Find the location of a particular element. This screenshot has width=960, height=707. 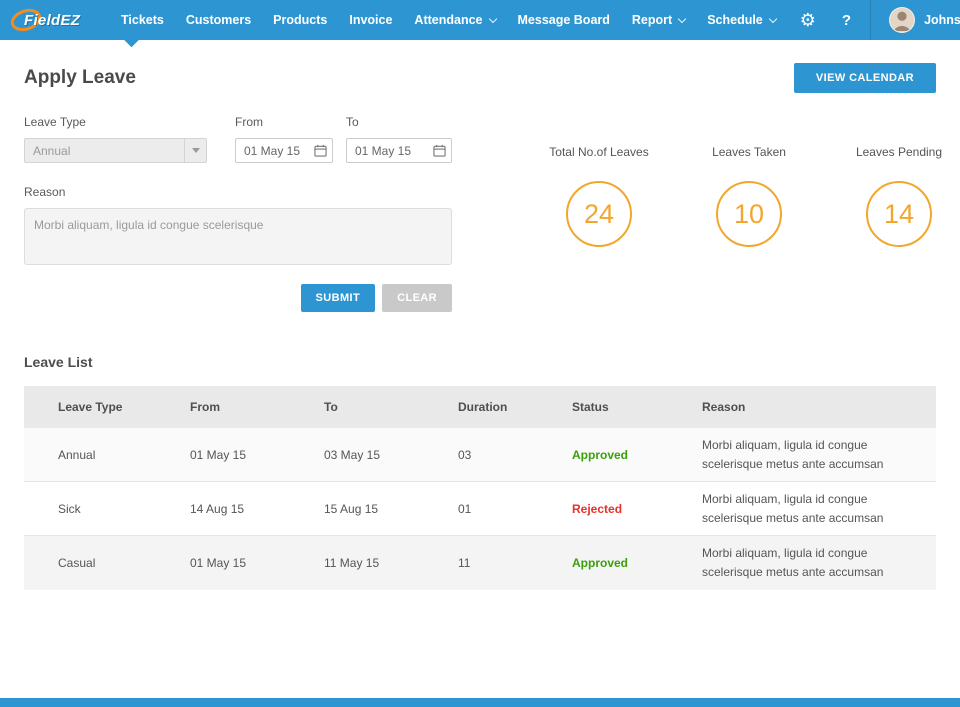

clear-button: CLEAR is located at coordinates (417, 298).